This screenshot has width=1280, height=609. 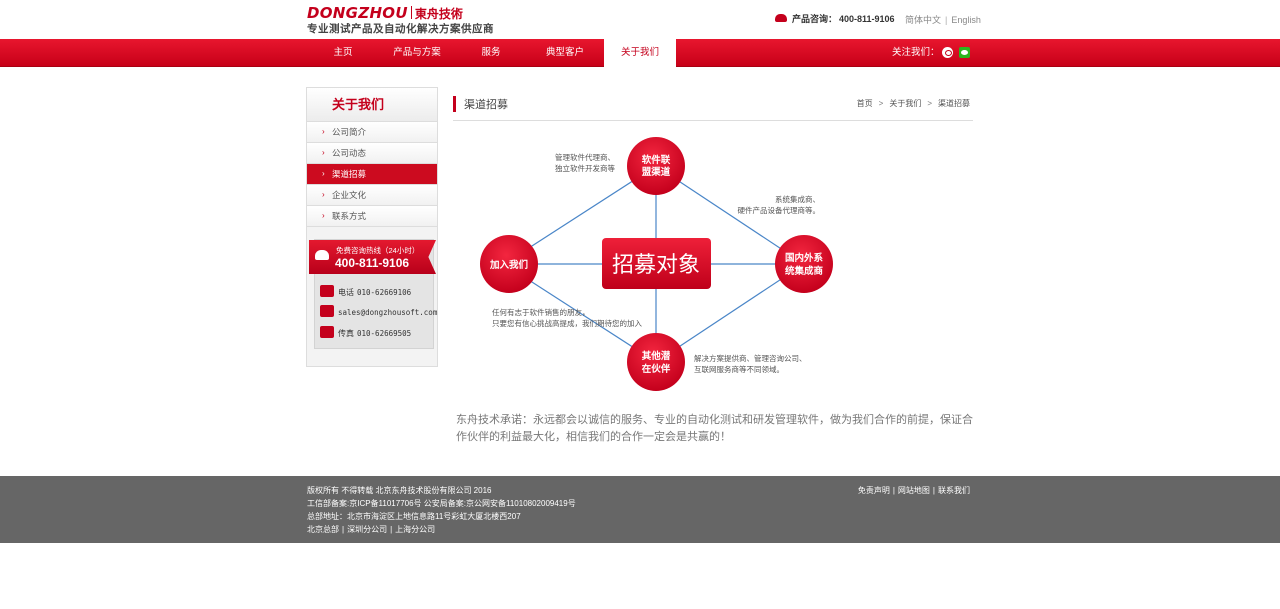 What do you see at coordinates (779, 210) in the screenshot?
I see `note-right-line2: 硬件产品设备代理商等。` at bounding box center [779, 210].